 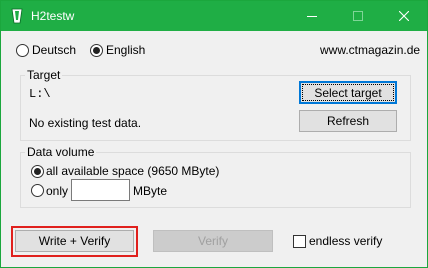 I want to click on close-button, so click(x=404, y=16).